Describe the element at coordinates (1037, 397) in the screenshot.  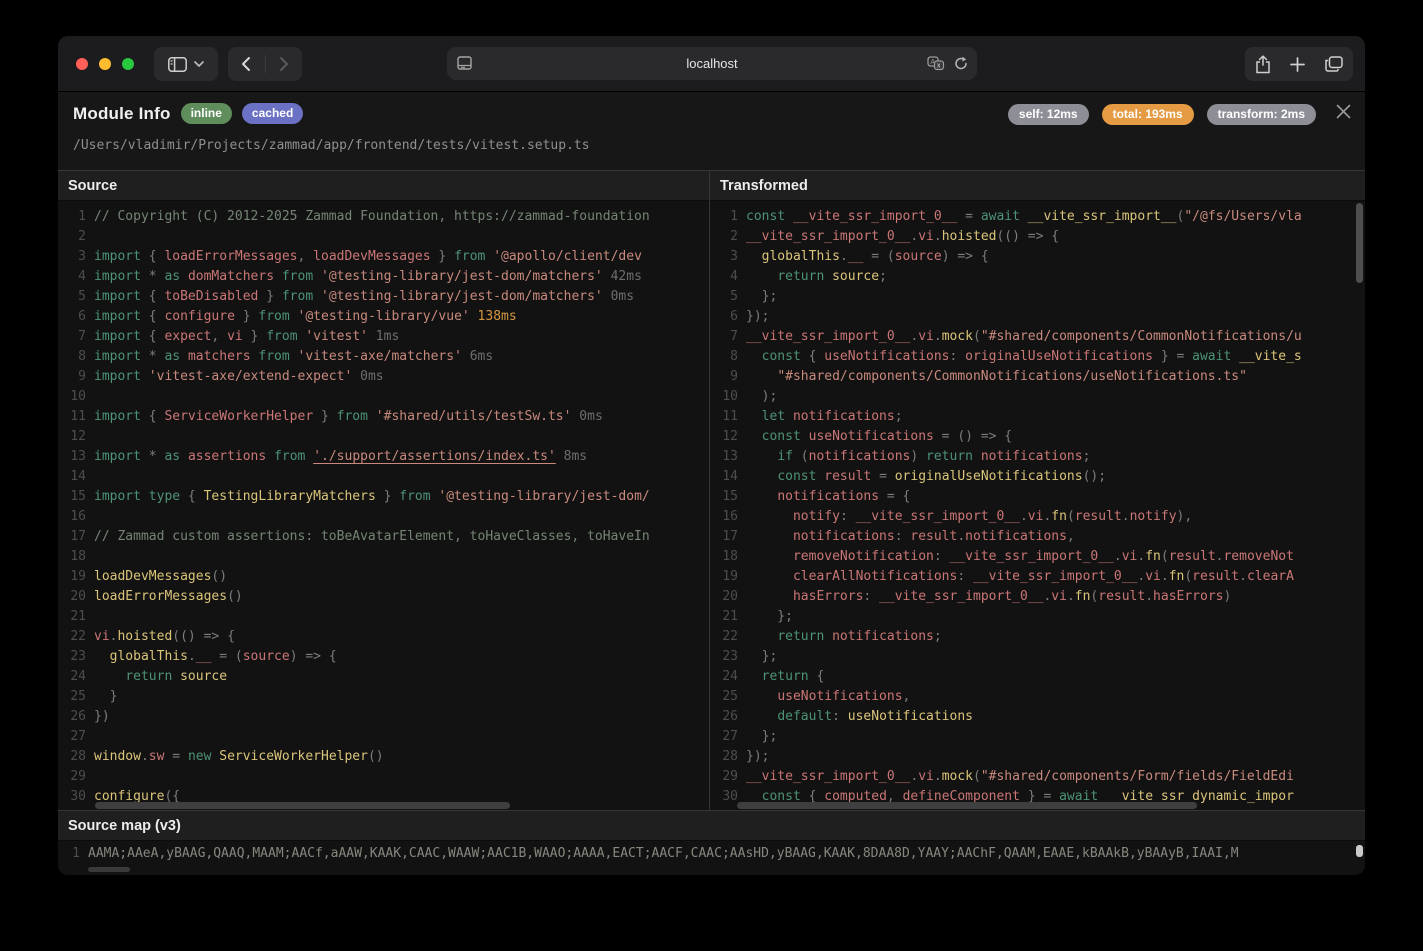
I see `code-line: 10 );` at that location.